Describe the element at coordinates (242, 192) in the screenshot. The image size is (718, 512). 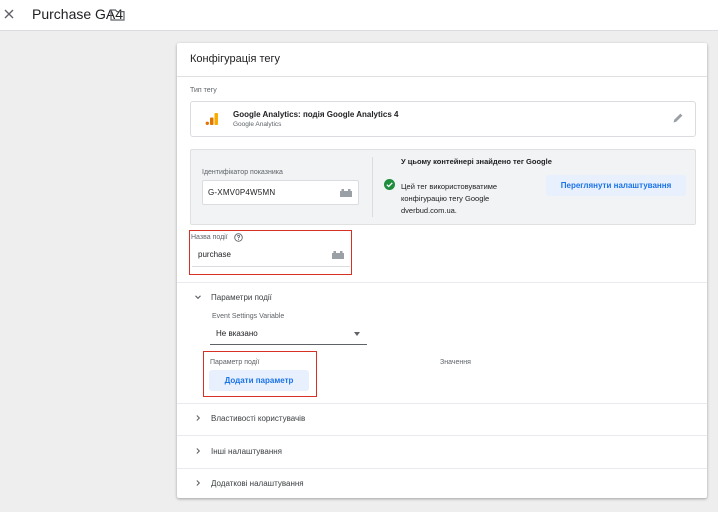
I see `measurement-id-value: G-XMV0P4W5MN` at that location.